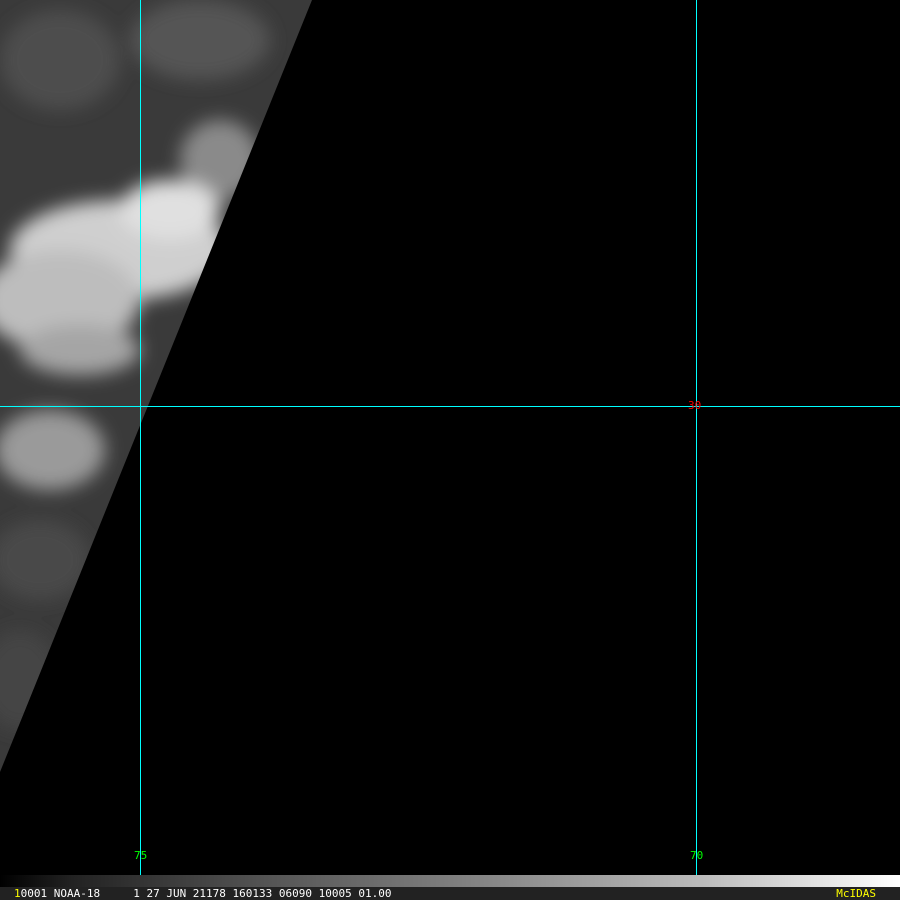 Image resolution: width=900 pixels, height=900 pixels. Describe the element at coordinates (697, 855) in the screenshot. I see `longitude-label-70: 70` at that location.